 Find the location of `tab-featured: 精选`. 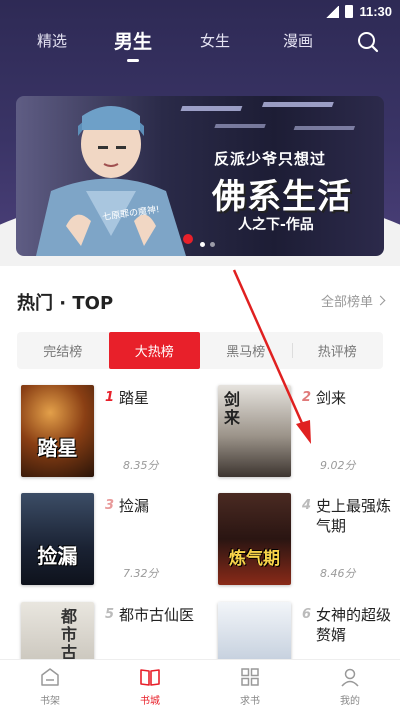

tab-featured: 精选 is located at coordinates (52, 40).